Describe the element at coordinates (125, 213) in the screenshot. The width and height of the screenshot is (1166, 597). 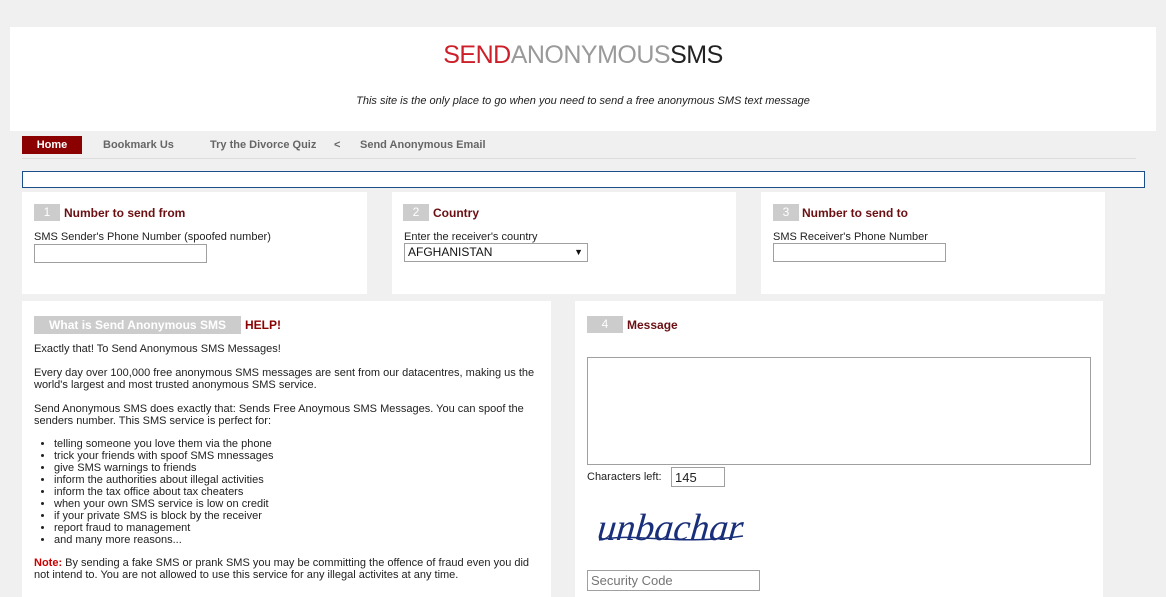
I see `step-1-title: Number to send from` at that location.